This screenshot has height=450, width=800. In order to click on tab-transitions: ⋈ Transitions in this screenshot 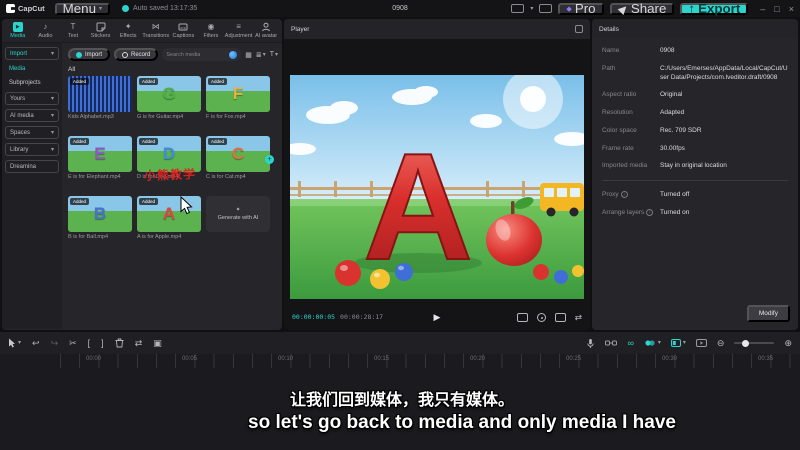, I will do `click(156, 30)`.